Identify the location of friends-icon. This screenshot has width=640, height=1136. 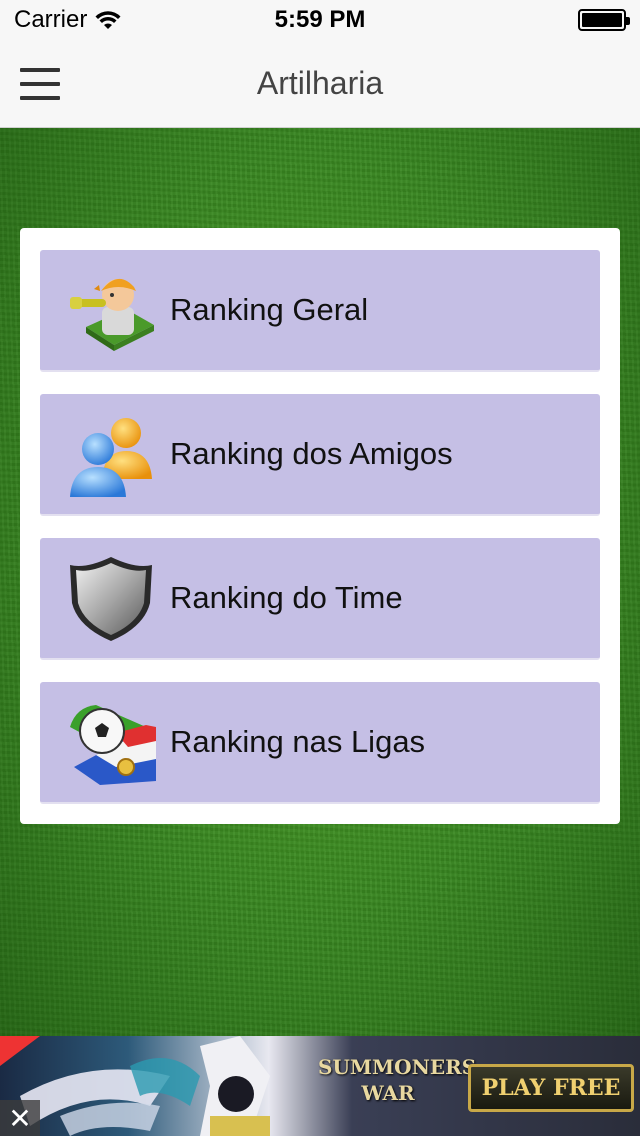
(111, 454).